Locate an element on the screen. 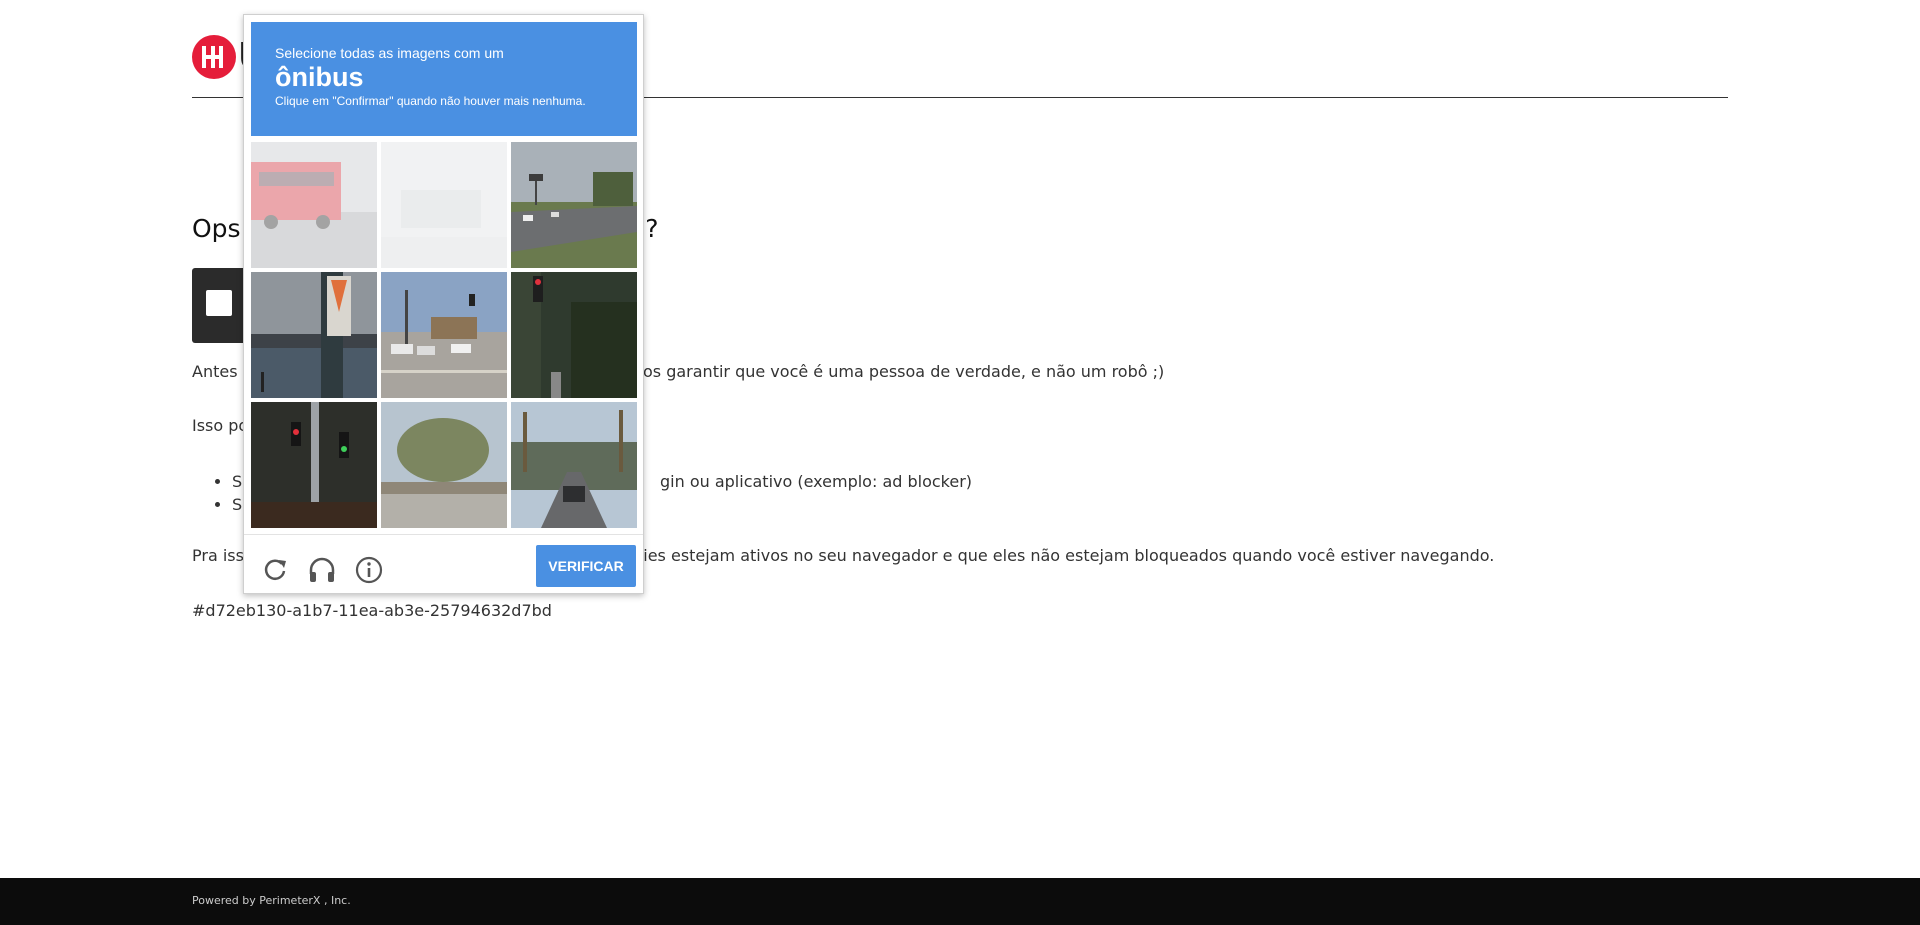 The image size is (1920, 925). headphones-icon-glyph is located at coordinates (322, 569).